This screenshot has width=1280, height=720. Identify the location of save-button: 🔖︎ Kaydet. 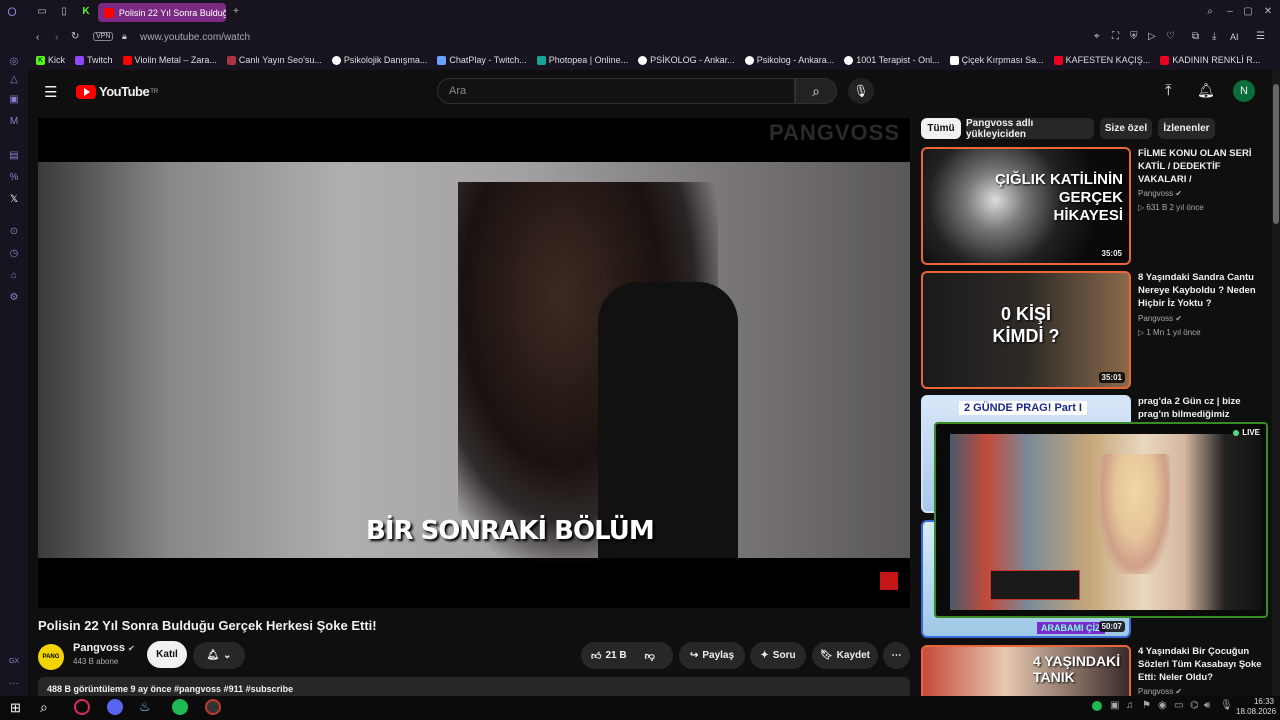
(845, 655).